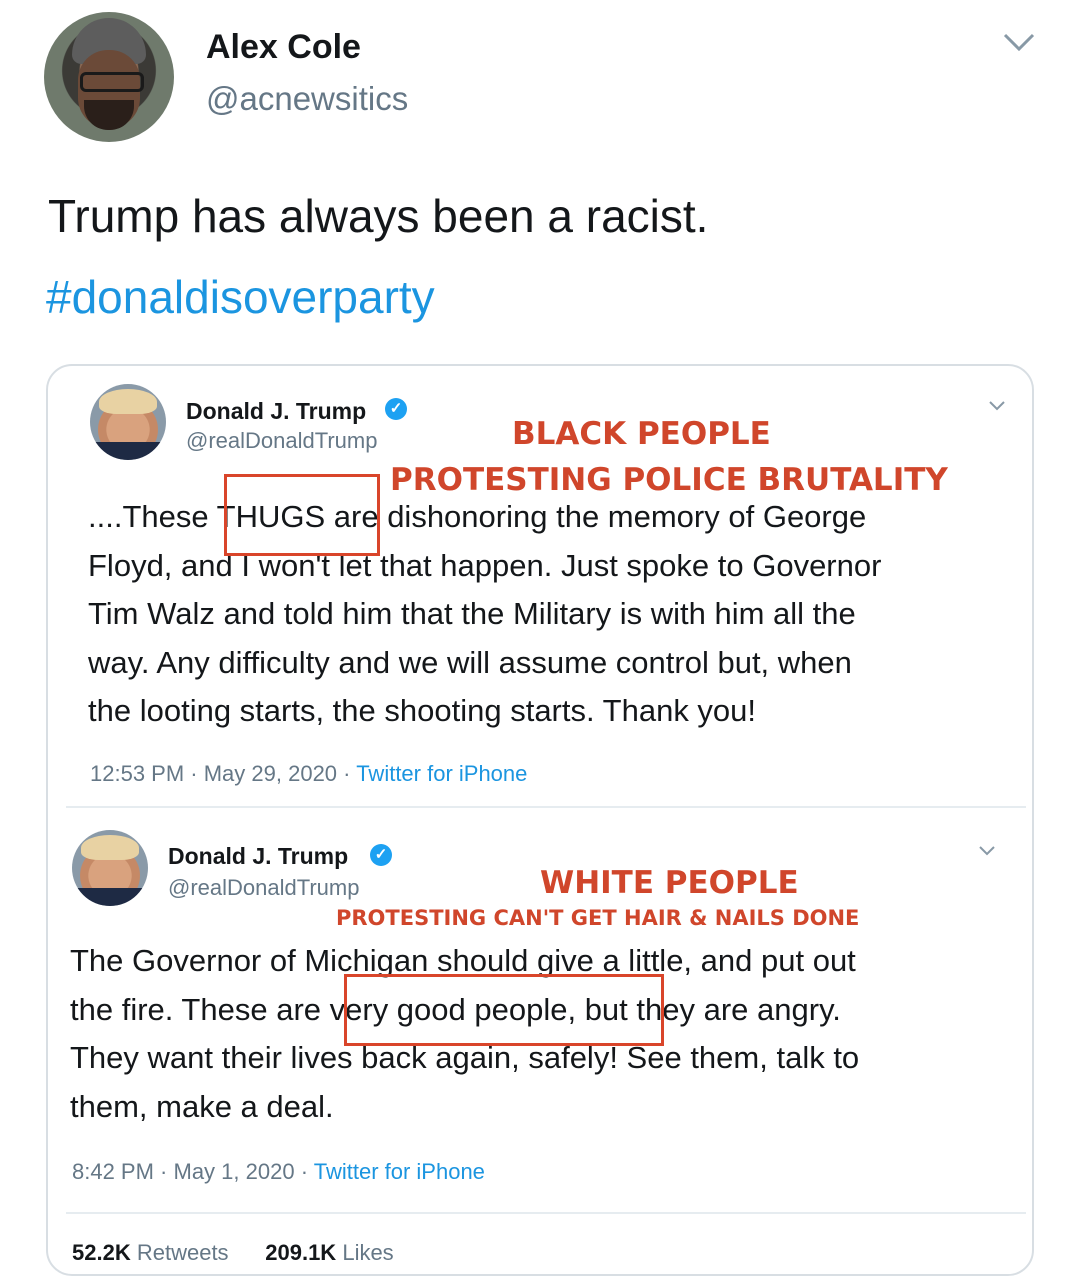  I want to click on hashtag-link: #donaldisoverparty, so click(240, 297).